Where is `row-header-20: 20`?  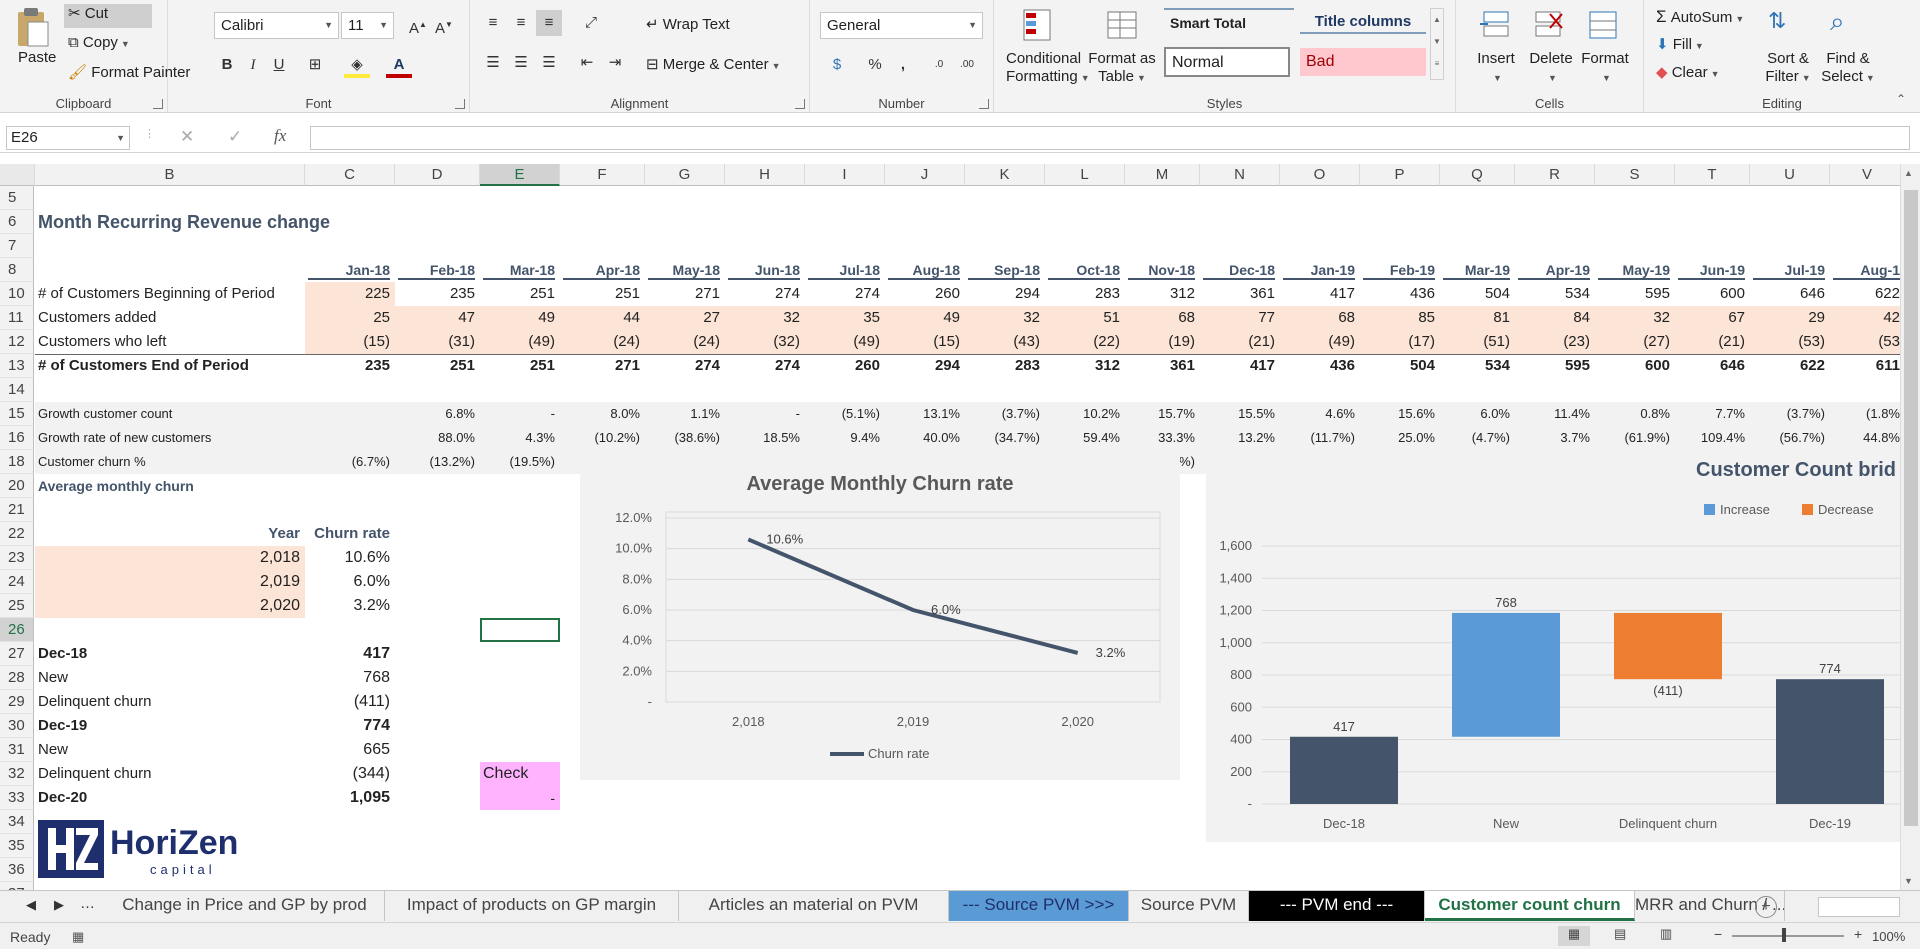 row-header-20: 20 is located at coordinates (17, 486).